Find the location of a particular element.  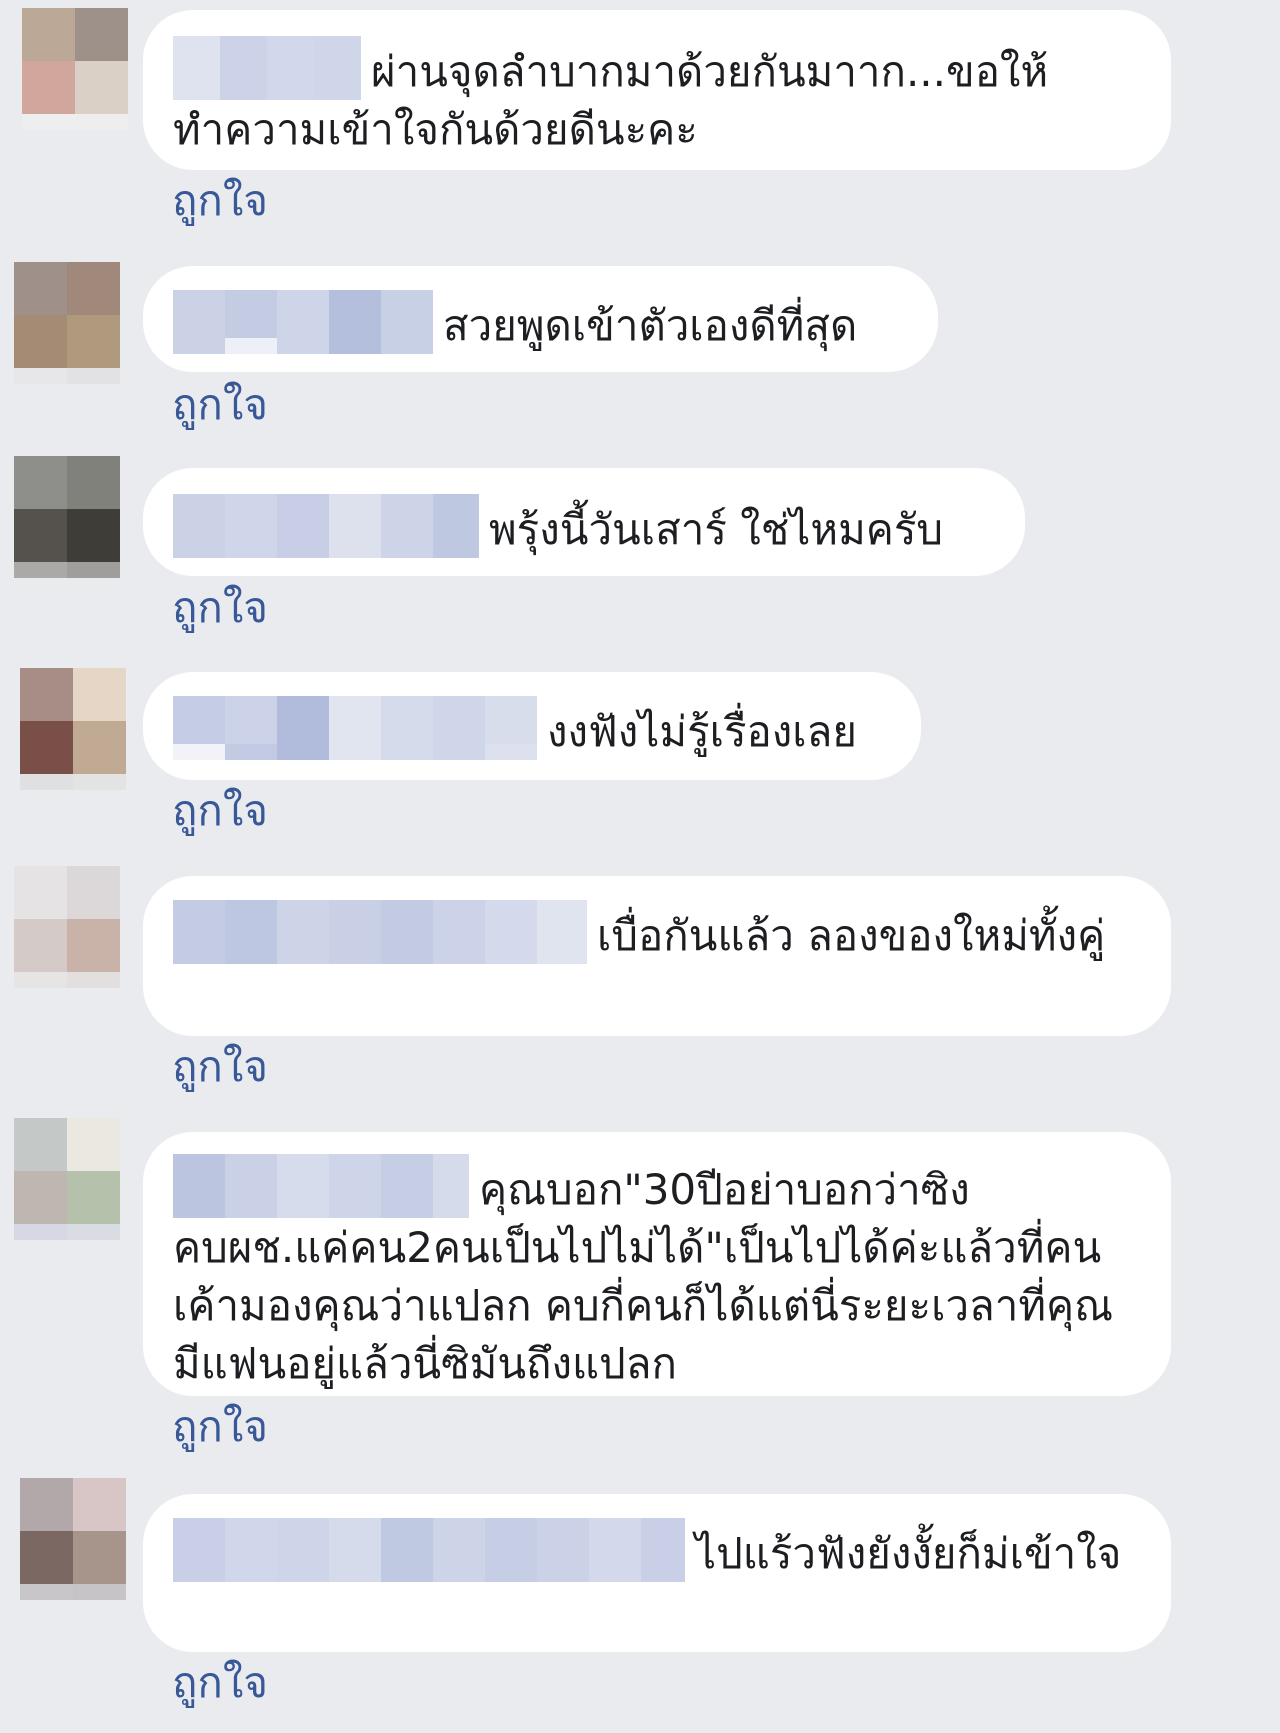

comment-bubble: พรุ้งนี้วันเสาร์ ใช่ไหมครับ is located at coordinates (584, 522).